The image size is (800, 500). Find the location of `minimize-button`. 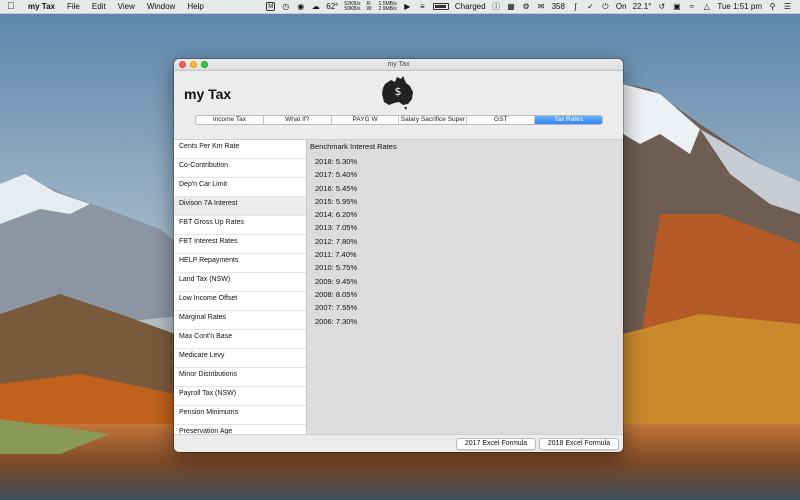

minimize-button is located at coordinates (193, 64).